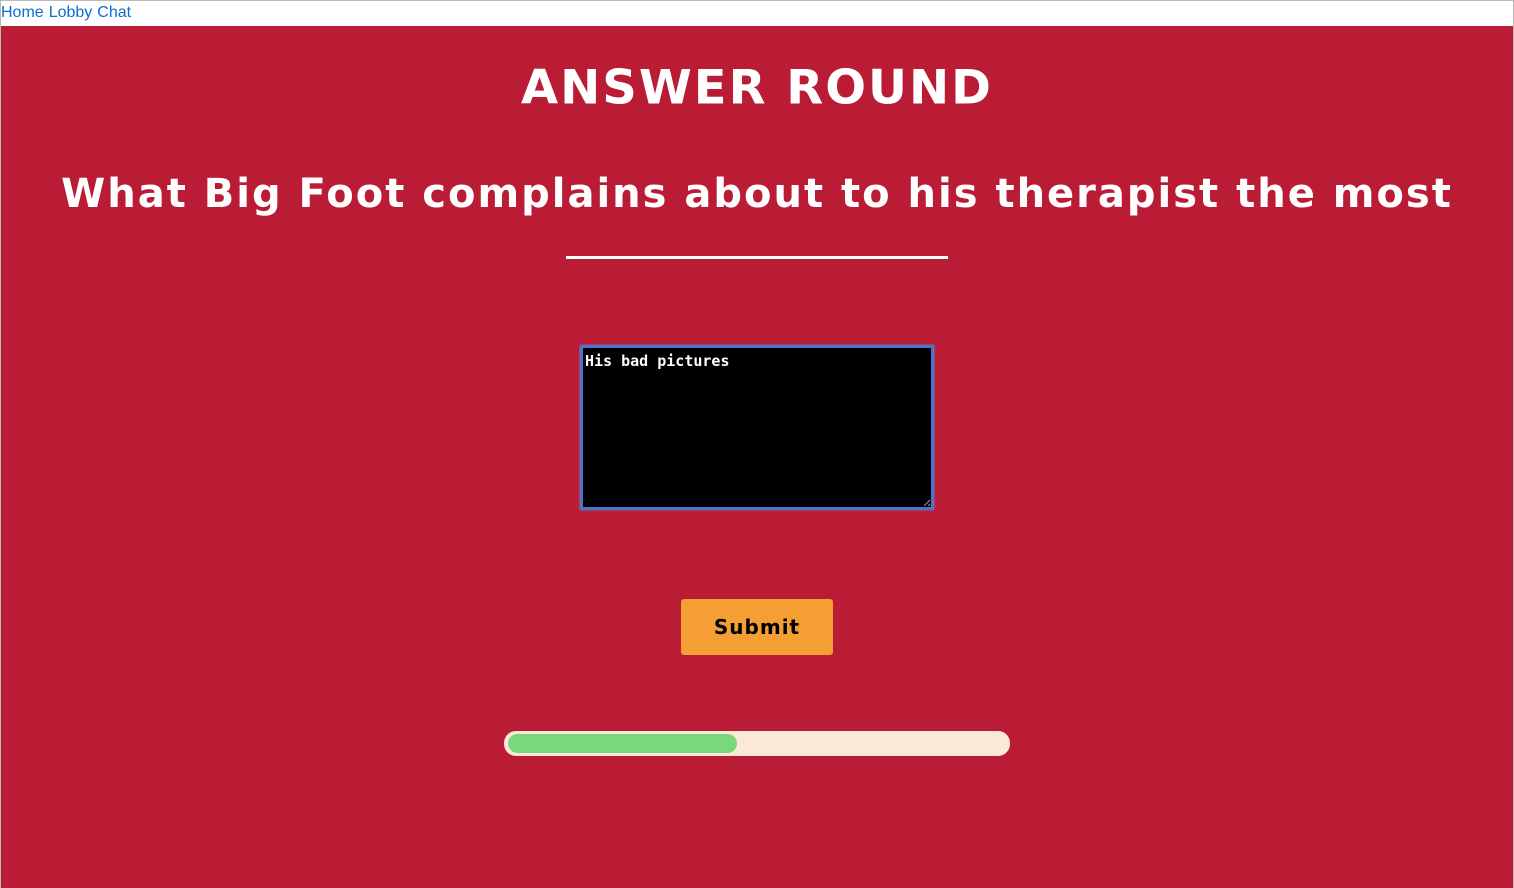  I want to click on nav-link-chat: Chat, so click(114, 13).